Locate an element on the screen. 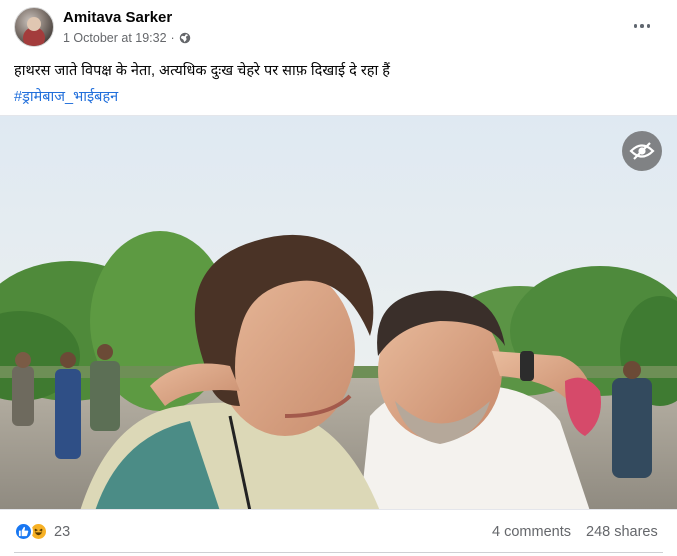 The height and width of the screenshot is (556, 677). hide-photo-button is located at coordinates (642, 151).